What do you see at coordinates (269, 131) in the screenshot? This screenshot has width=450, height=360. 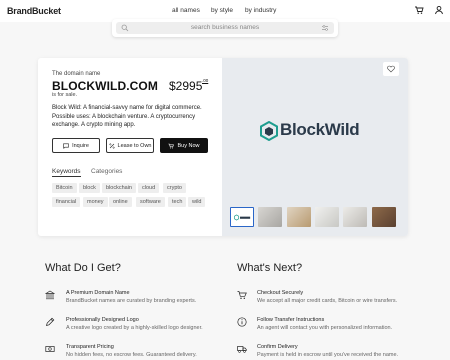 I see `hexagon-icon` at bounding box center [269, 131].